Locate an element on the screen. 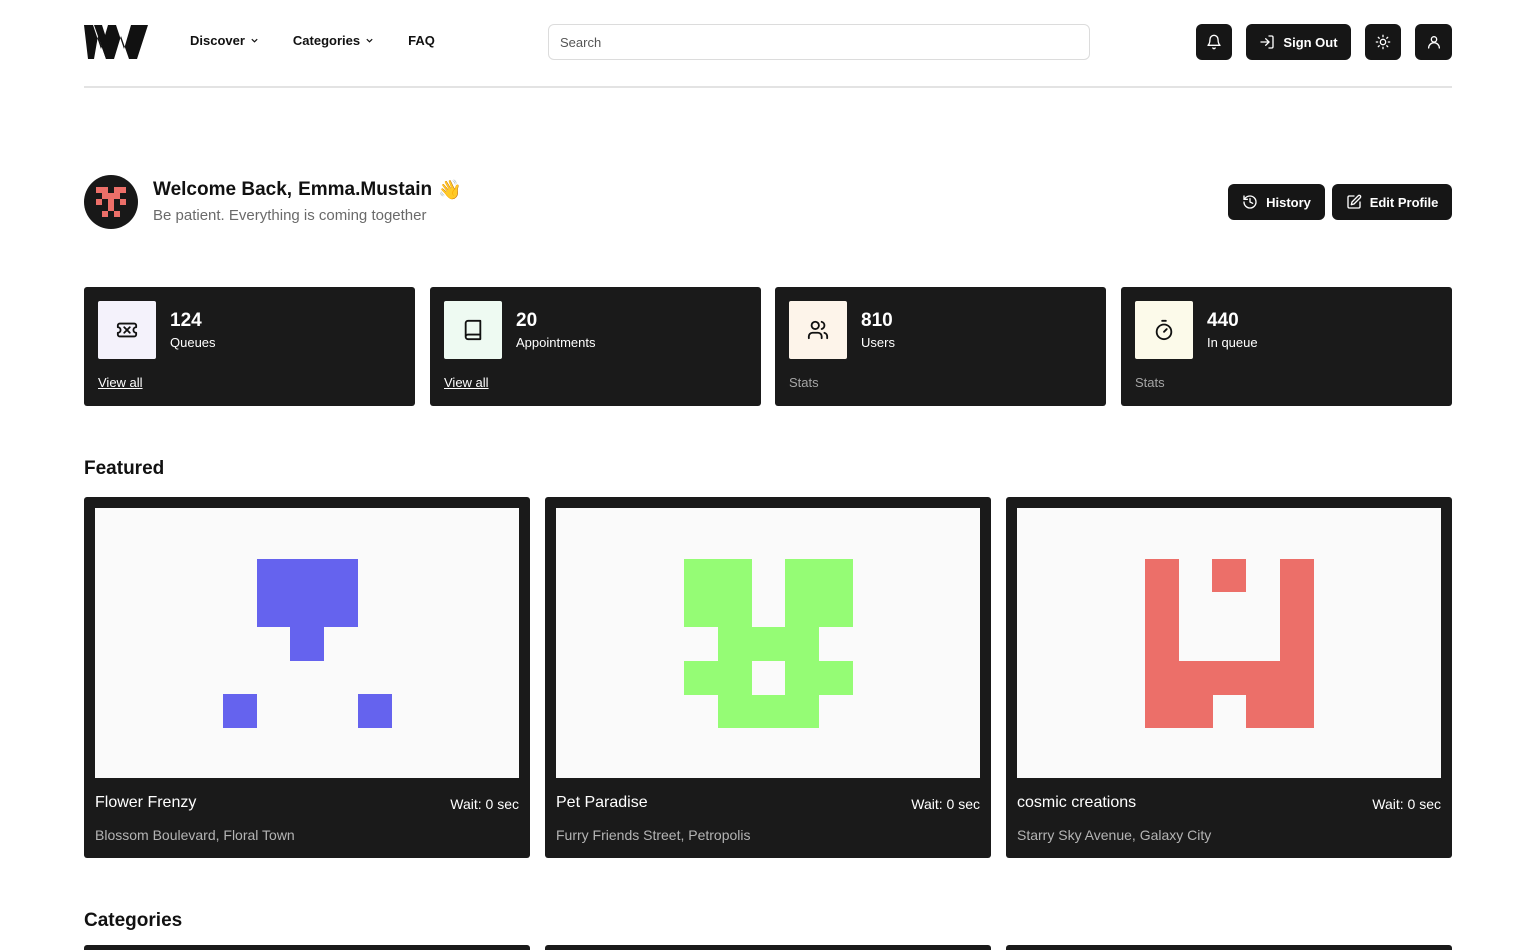 Image resolution: width=1536 pixels, height=950 pixels. card-title: Flower Frenzy is located at coordinates (146, 802).